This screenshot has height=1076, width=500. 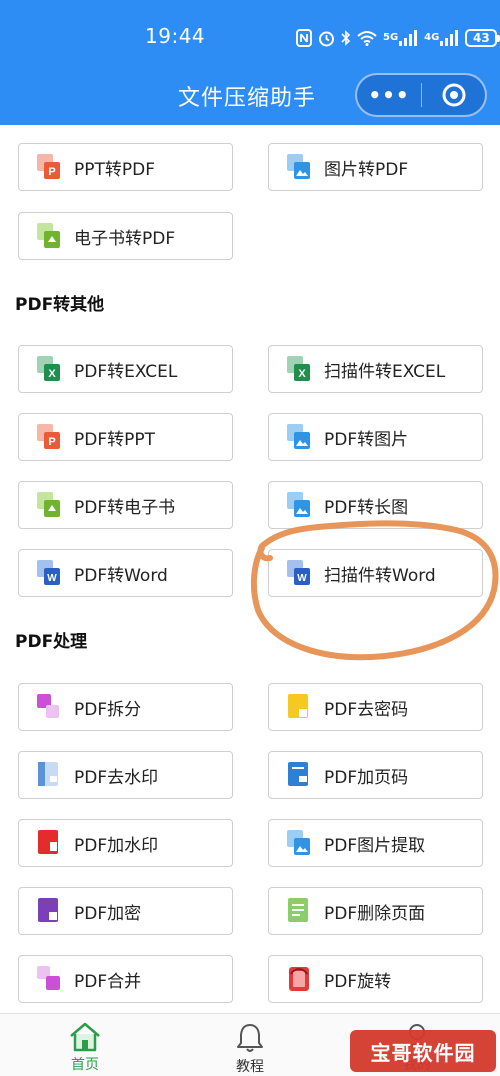 What do you see at coordinates (48, 706) in the screenshot?
I see `split-icon` at bounding box center [48, 706].